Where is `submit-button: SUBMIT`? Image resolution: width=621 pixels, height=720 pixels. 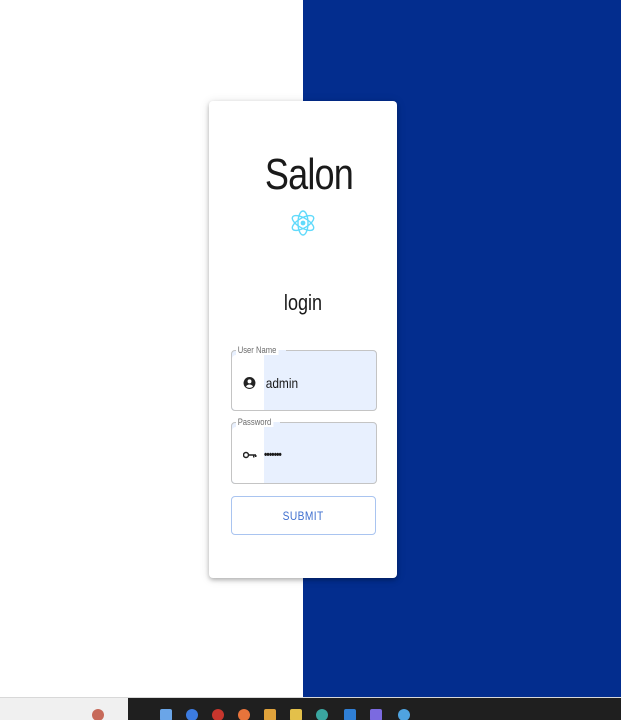 submit-button: SUBMIT is located at coordinates (303, 515).